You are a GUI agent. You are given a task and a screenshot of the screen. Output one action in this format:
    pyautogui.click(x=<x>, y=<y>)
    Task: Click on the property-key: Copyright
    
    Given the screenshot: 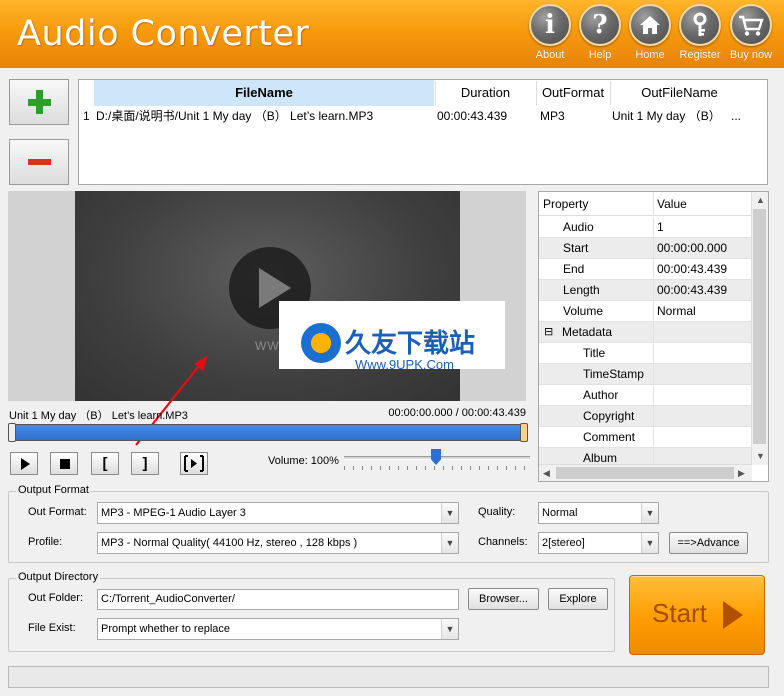 What is the action you would take?
    pyautogui.click(x=596, y=416)
    